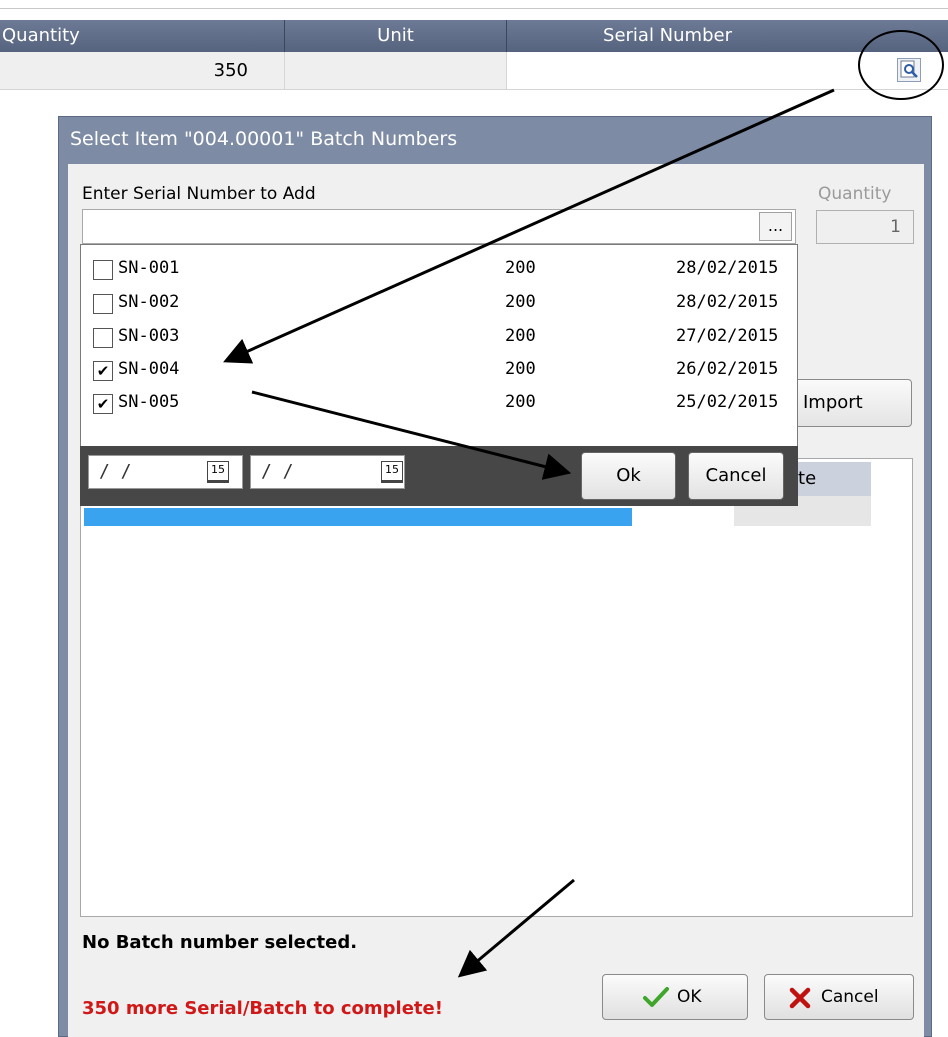  What do you see at coordinates (411, 435) in the screenshot?
I see `arrow-to-ok` at bounding box center [411, 435].